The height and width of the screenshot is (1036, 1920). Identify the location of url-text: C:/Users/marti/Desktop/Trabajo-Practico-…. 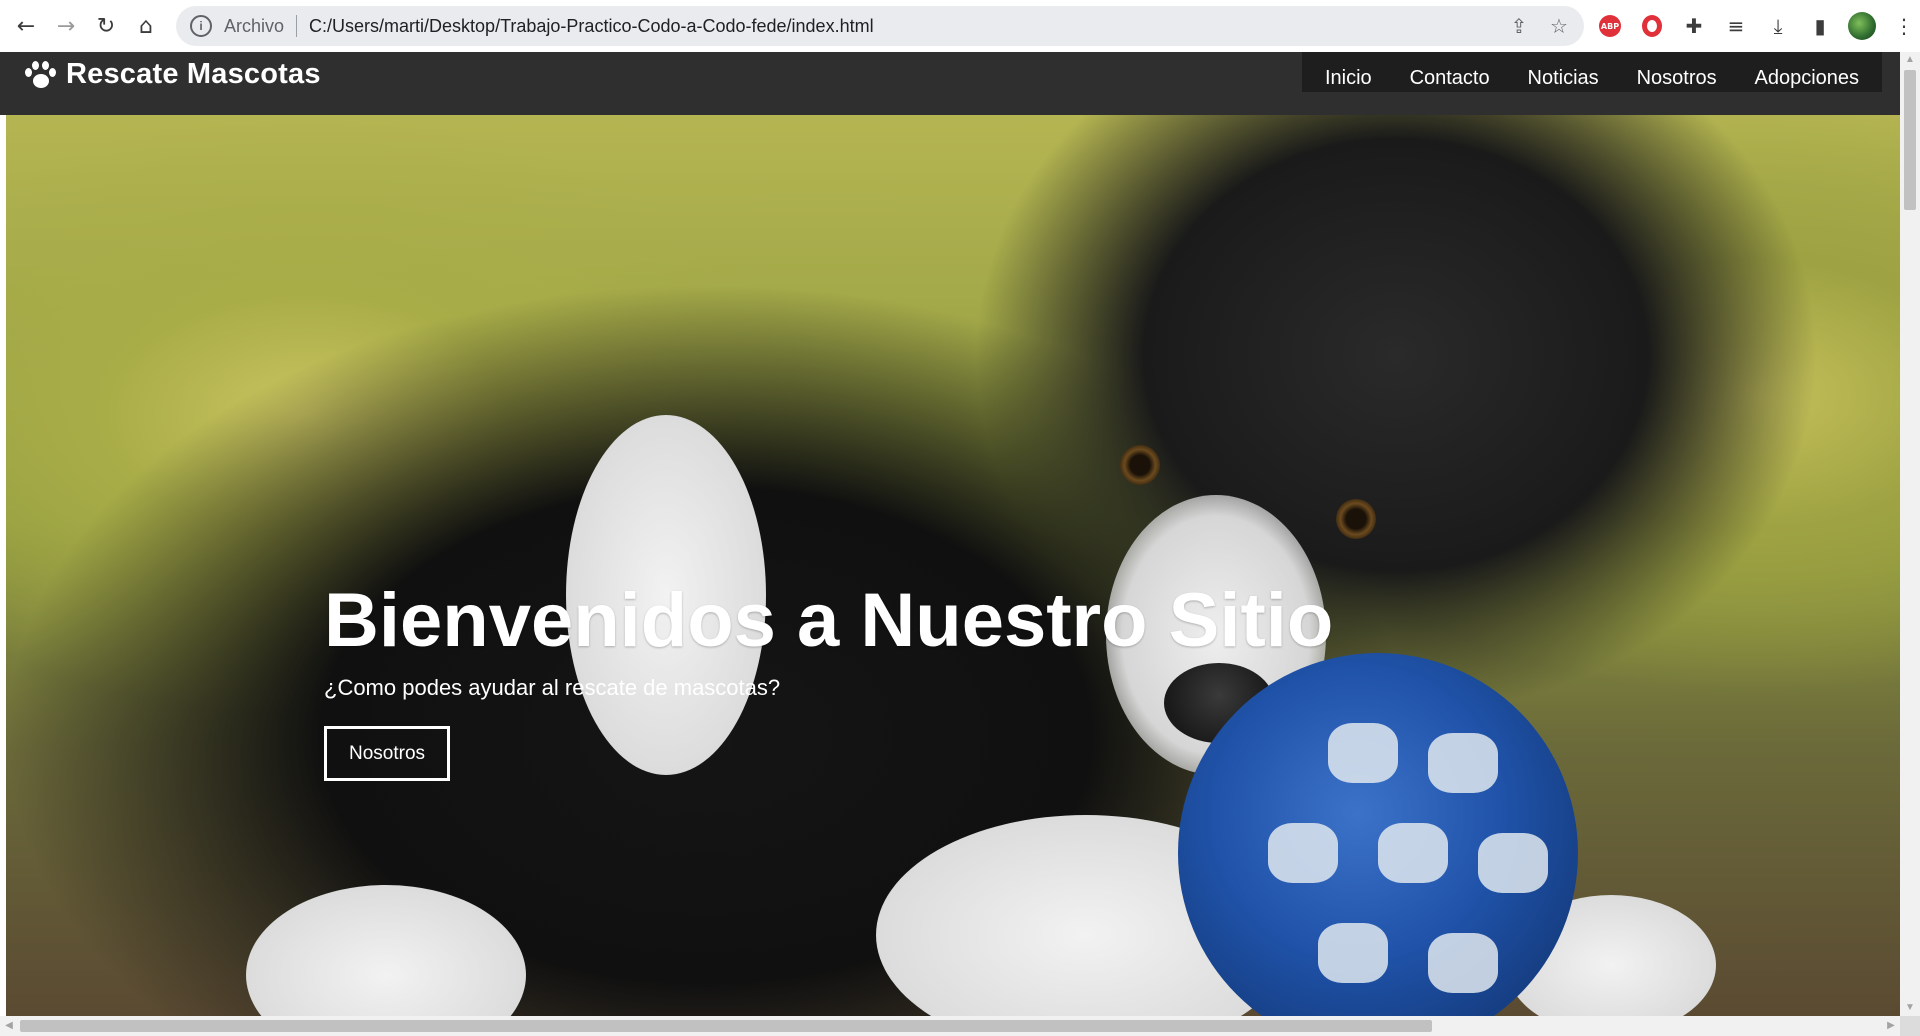
(591, 26).